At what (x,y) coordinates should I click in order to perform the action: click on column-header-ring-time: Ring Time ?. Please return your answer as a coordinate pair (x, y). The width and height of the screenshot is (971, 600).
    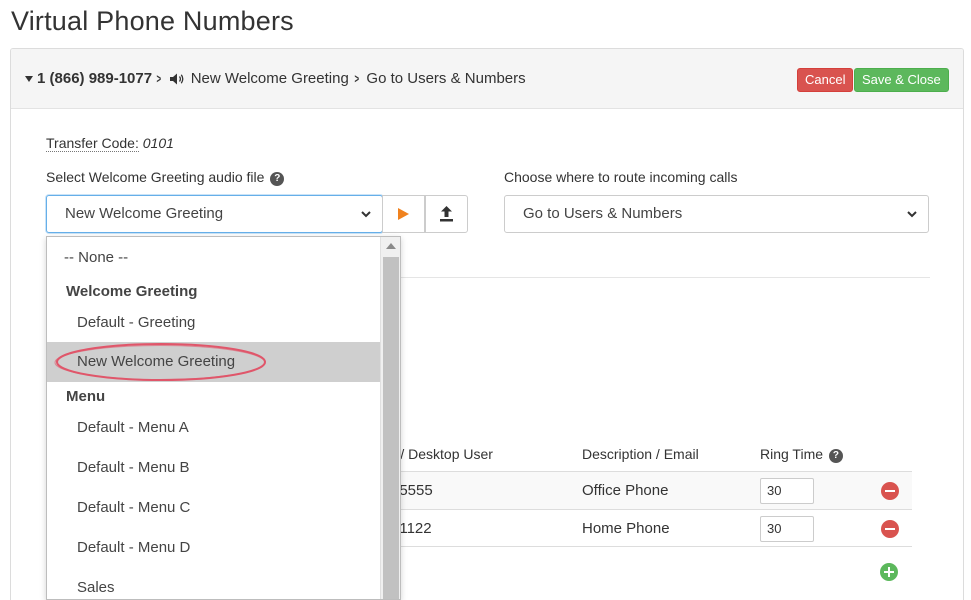
    Looking at the image, I should click on (801, 454).